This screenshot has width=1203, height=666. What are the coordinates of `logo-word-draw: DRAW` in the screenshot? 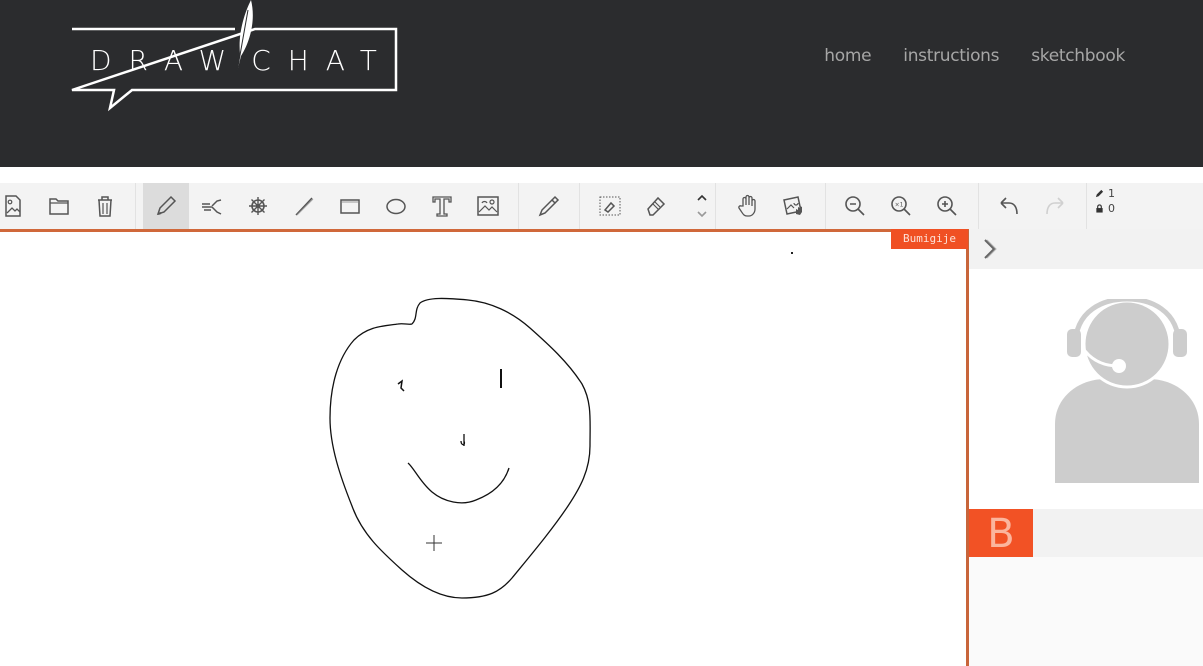 It's located at (167, 60).